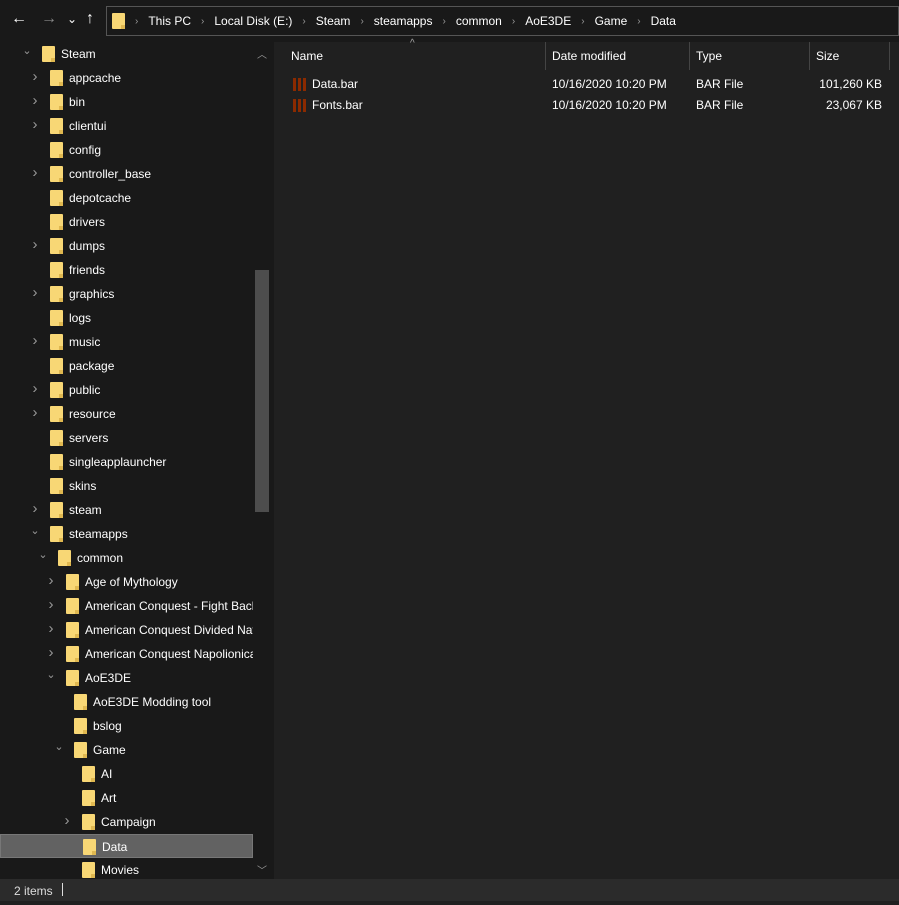  What do you see at coordinates (126, 582) in the screenshot?
I see `tree-item: › Age of Mythology` at bounding box center [126, 582].